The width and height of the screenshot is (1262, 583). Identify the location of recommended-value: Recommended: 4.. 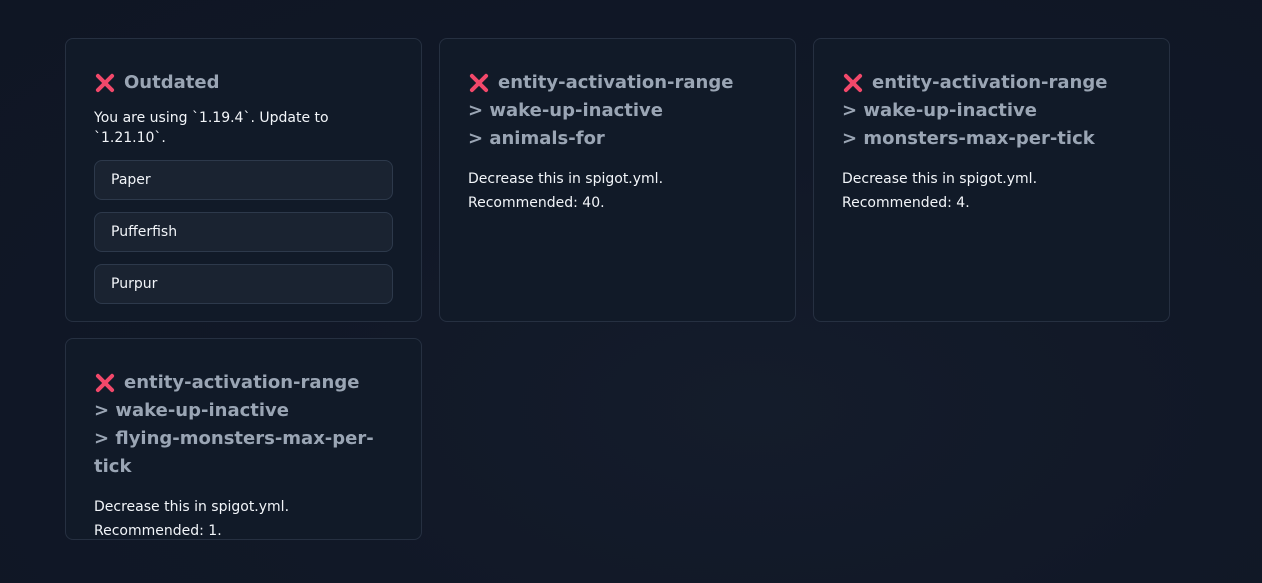
(906, 203).